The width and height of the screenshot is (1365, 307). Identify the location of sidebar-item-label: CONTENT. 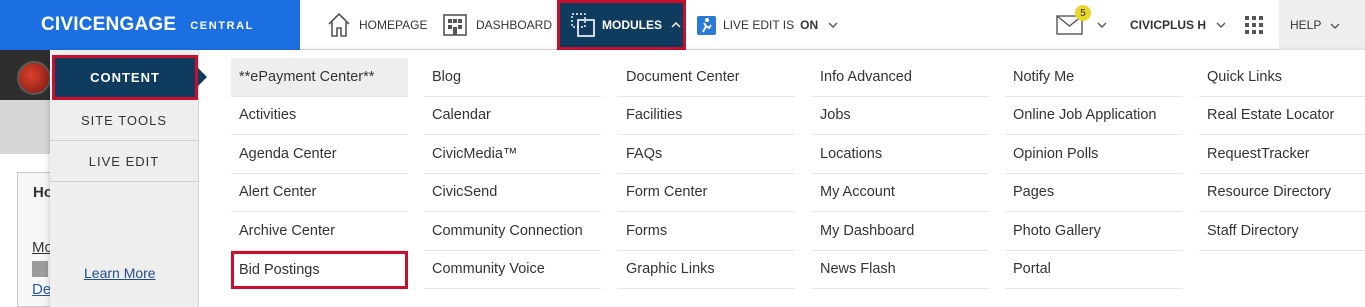
(125, 77).